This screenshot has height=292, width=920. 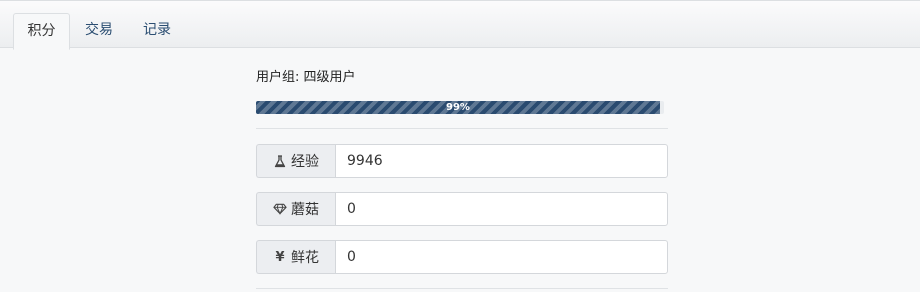 I want to click on user-group-label: 用户组: 四级用户, so click(x=306, y=77).